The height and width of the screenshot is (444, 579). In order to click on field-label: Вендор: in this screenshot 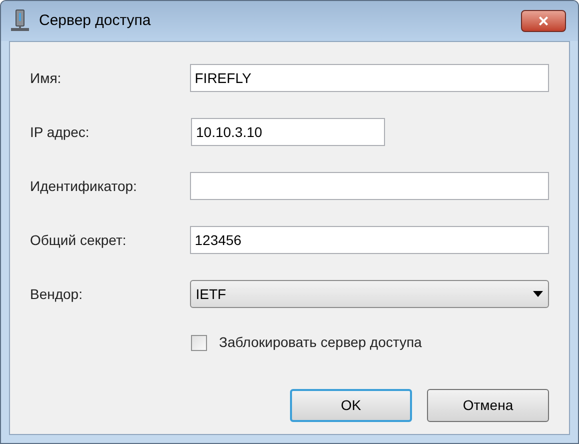, I will do `click(57, 294)`.